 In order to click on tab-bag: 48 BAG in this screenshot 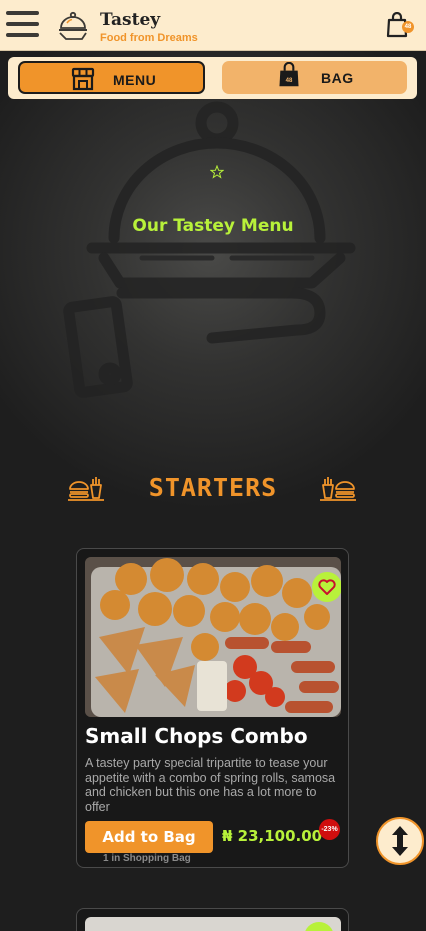, I will do `click(314, 77)`.